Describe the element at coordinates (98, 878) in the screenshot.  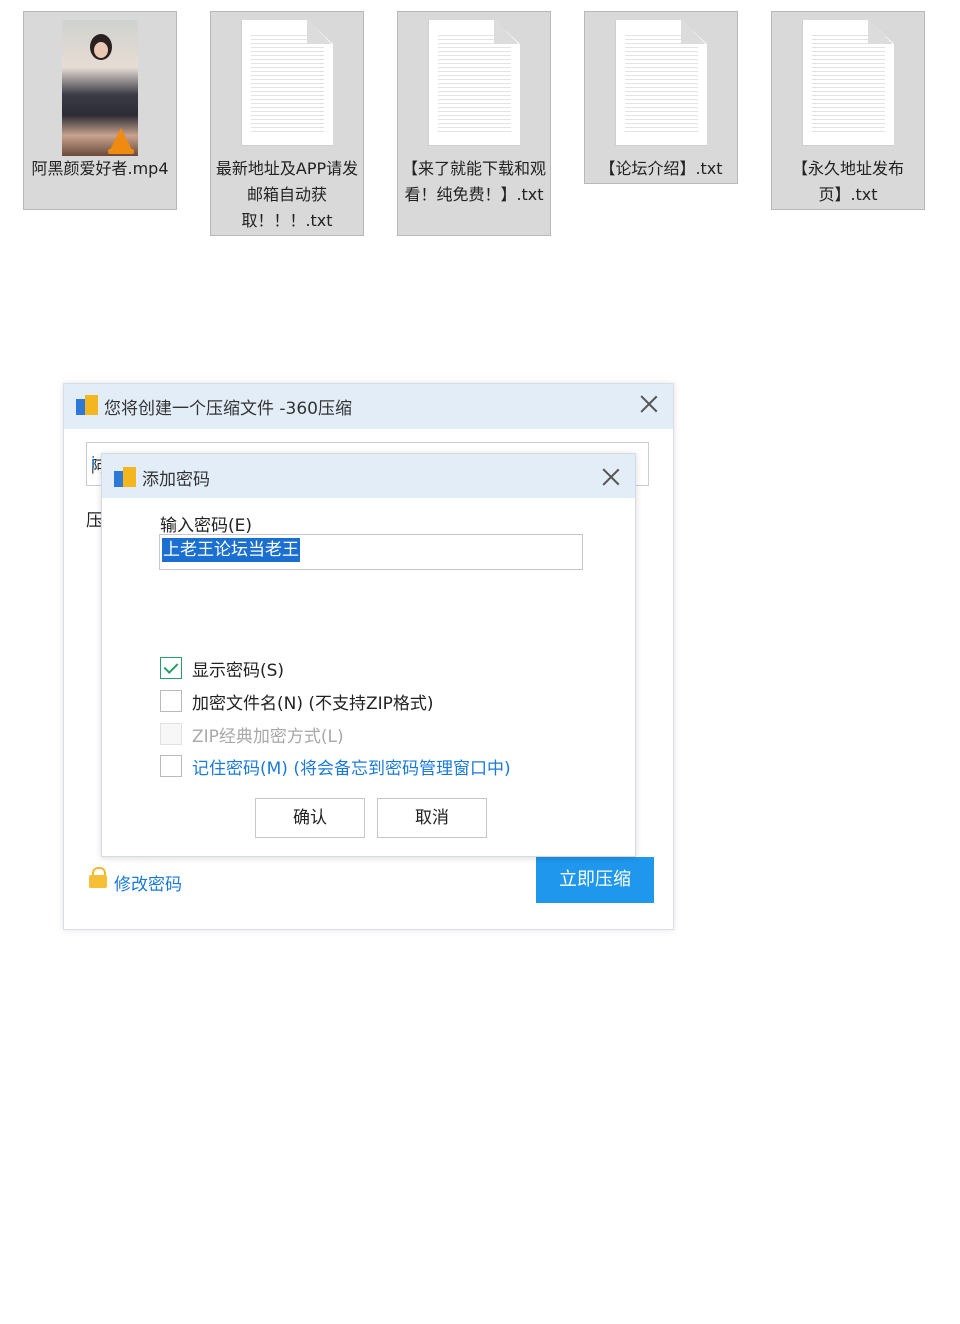
I see `lock-icon` at that location.